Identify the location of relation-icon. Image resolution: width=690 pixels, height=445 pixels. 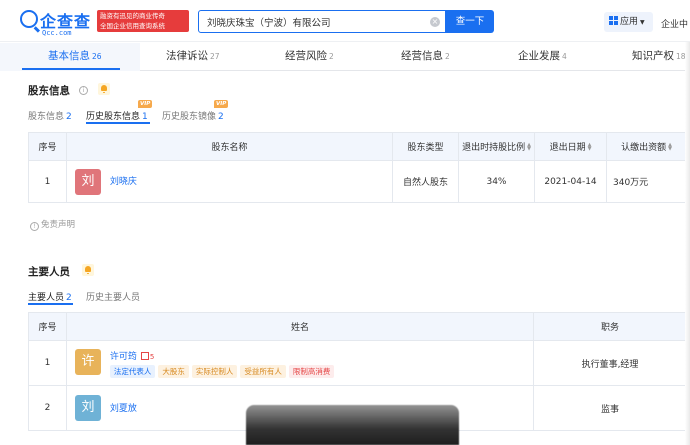
(144, 355).